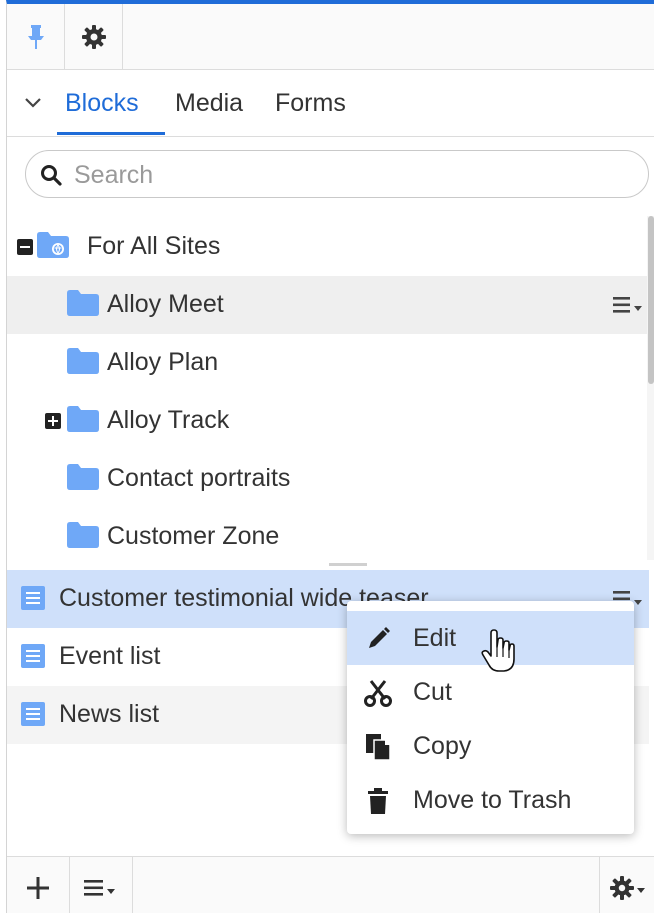  Describe the element at coordinates (328, 305) in the screenshot. I see `tree-item-alloy-meet: Alloy Meet` at that location.